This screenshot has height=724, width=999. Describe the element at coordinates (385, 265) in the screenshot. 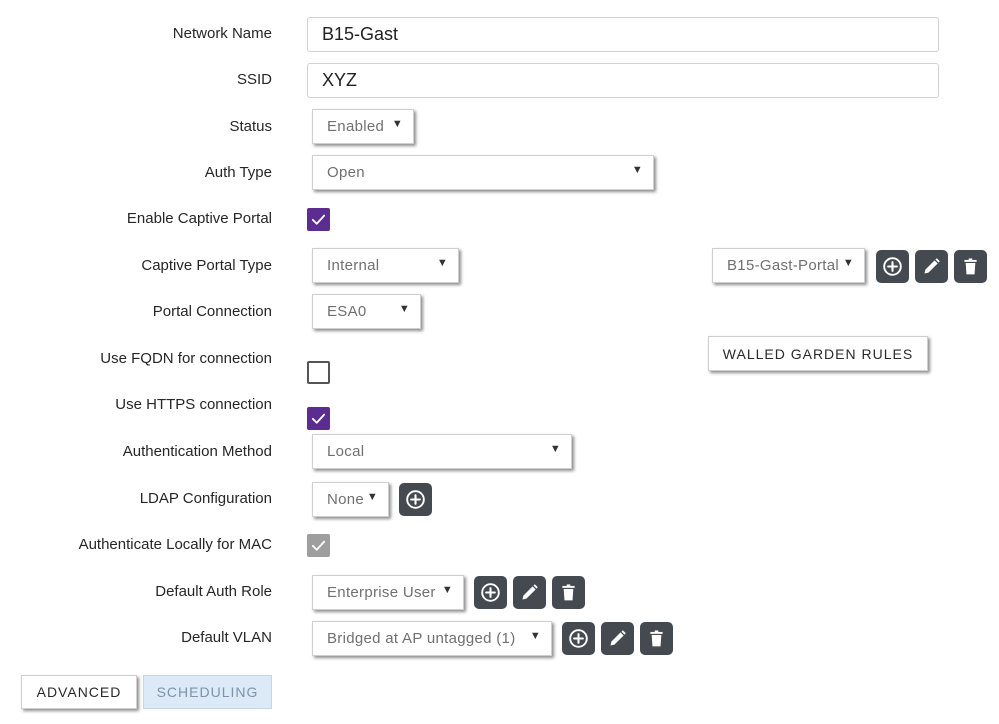

I see `captive-portal-type-select: Internal ▼` at that location.